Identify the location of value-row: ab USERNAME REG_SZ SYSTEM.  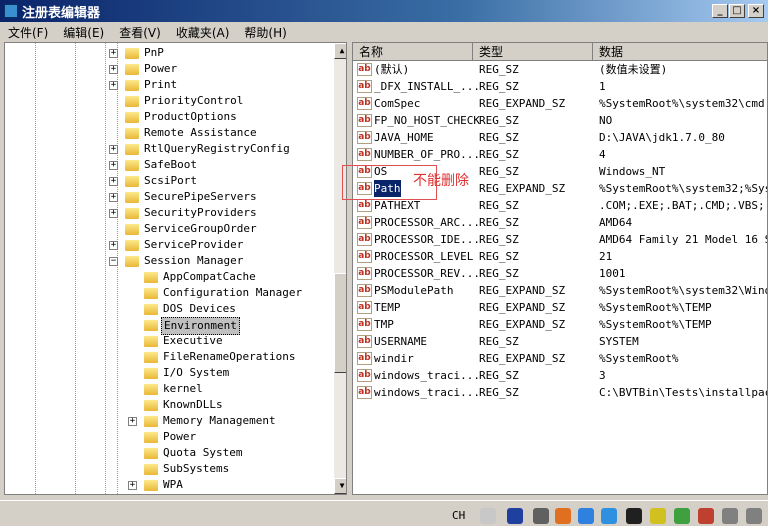
(560, 341).